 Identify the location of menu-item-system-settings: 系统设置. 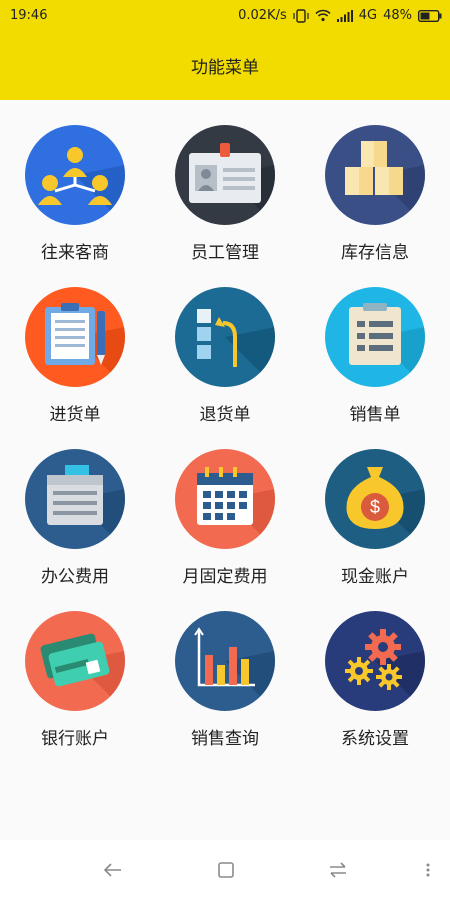
(375, 667).